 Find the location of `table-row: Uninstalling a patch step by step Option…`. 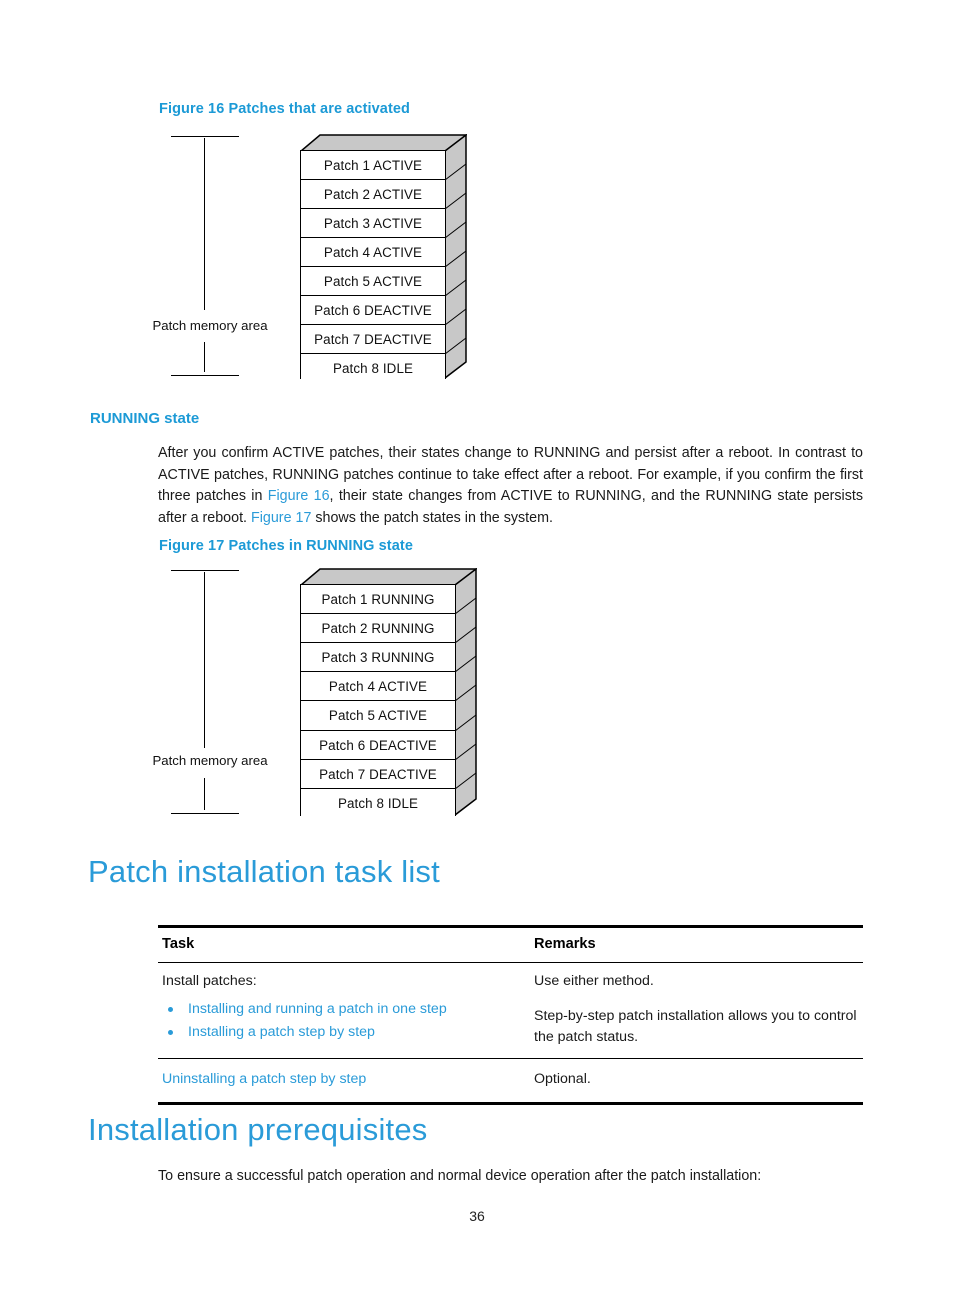

table-row: Uninstalling a patch step by step Option… is located at coordinates (510, 1081).